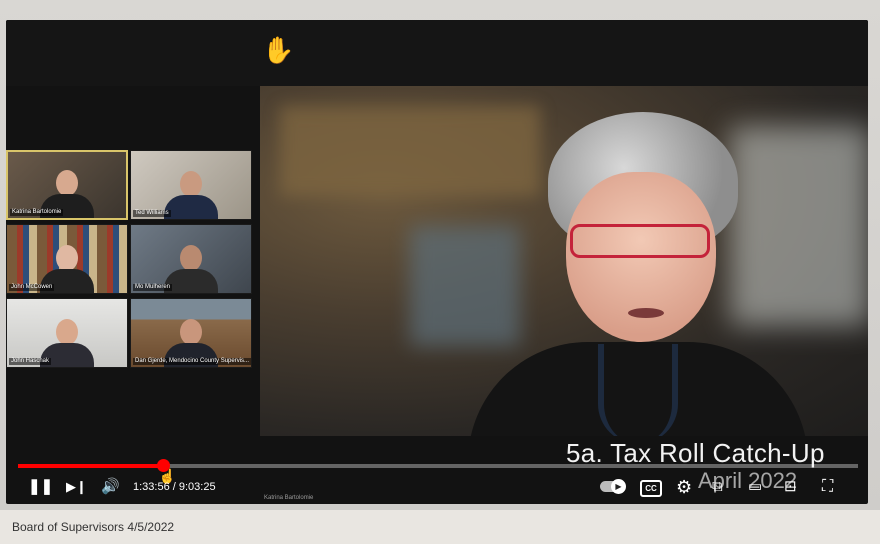  Describe the element at coordinates (67, 333) in the screenshot. I see `participant-tile: John Haschak` at that location.